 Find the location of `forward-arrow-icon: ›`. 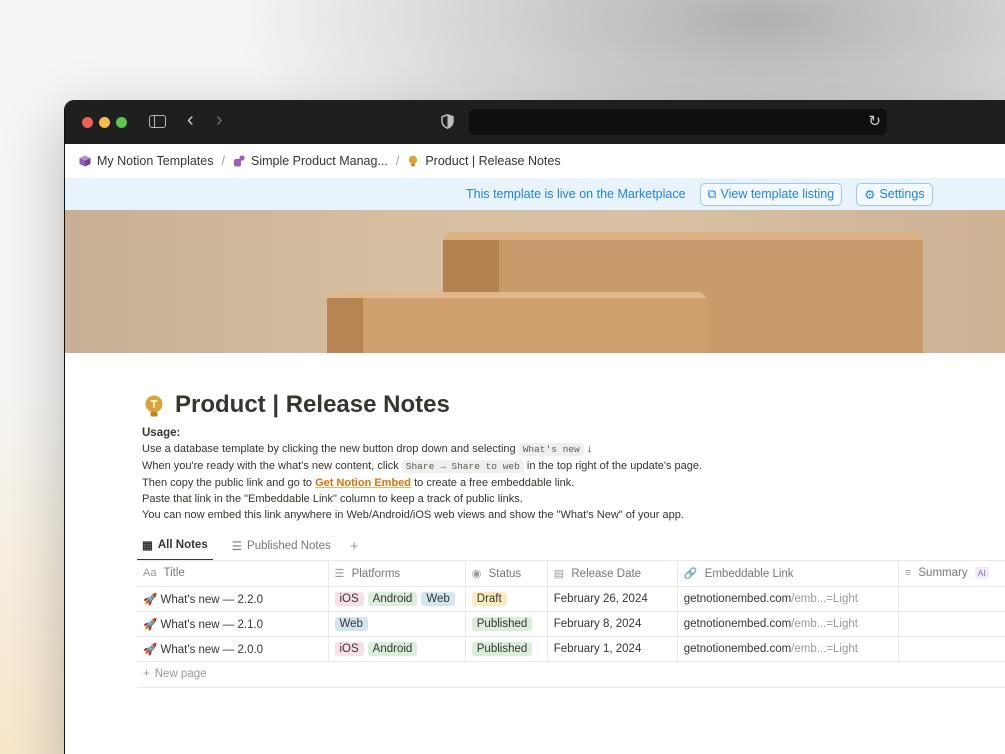

forward-arrow-icon: › is located at coordinates (219, 120).